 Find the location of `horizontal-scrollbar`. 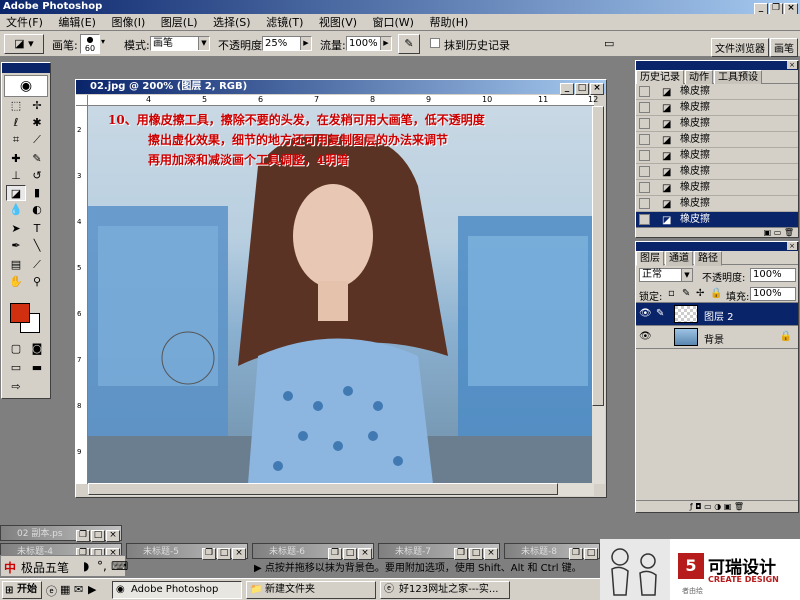

horizontal-scrollbar is located at coordinates (341, 489).